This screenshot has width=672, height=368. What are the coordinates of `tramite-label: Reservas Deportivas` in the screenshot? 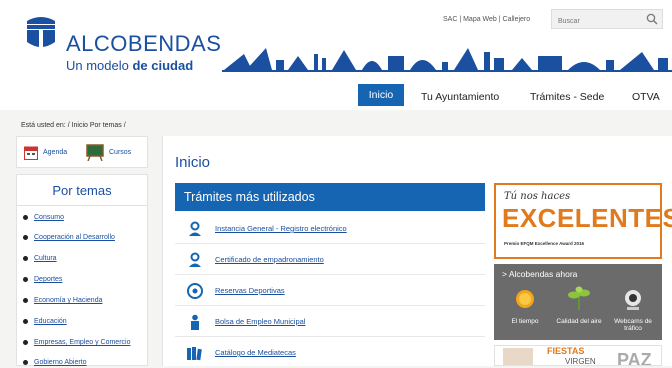 It's located at (250, 290).